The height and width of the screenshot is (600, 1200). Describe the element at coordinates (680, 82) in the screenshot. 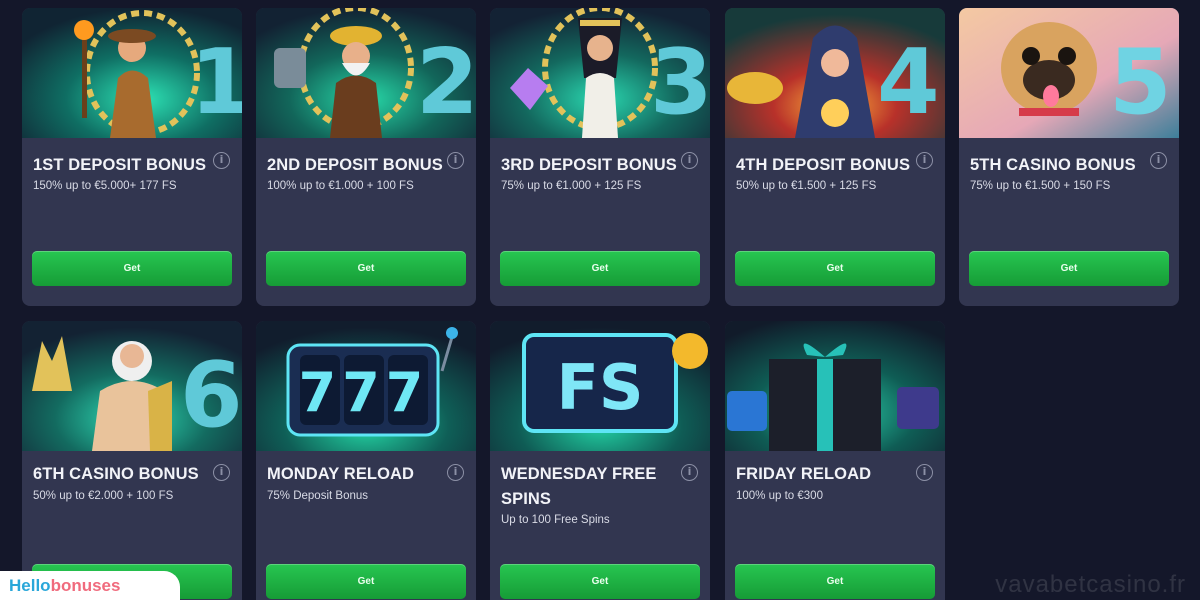

I see `number-3-glyph: 3` at that location.